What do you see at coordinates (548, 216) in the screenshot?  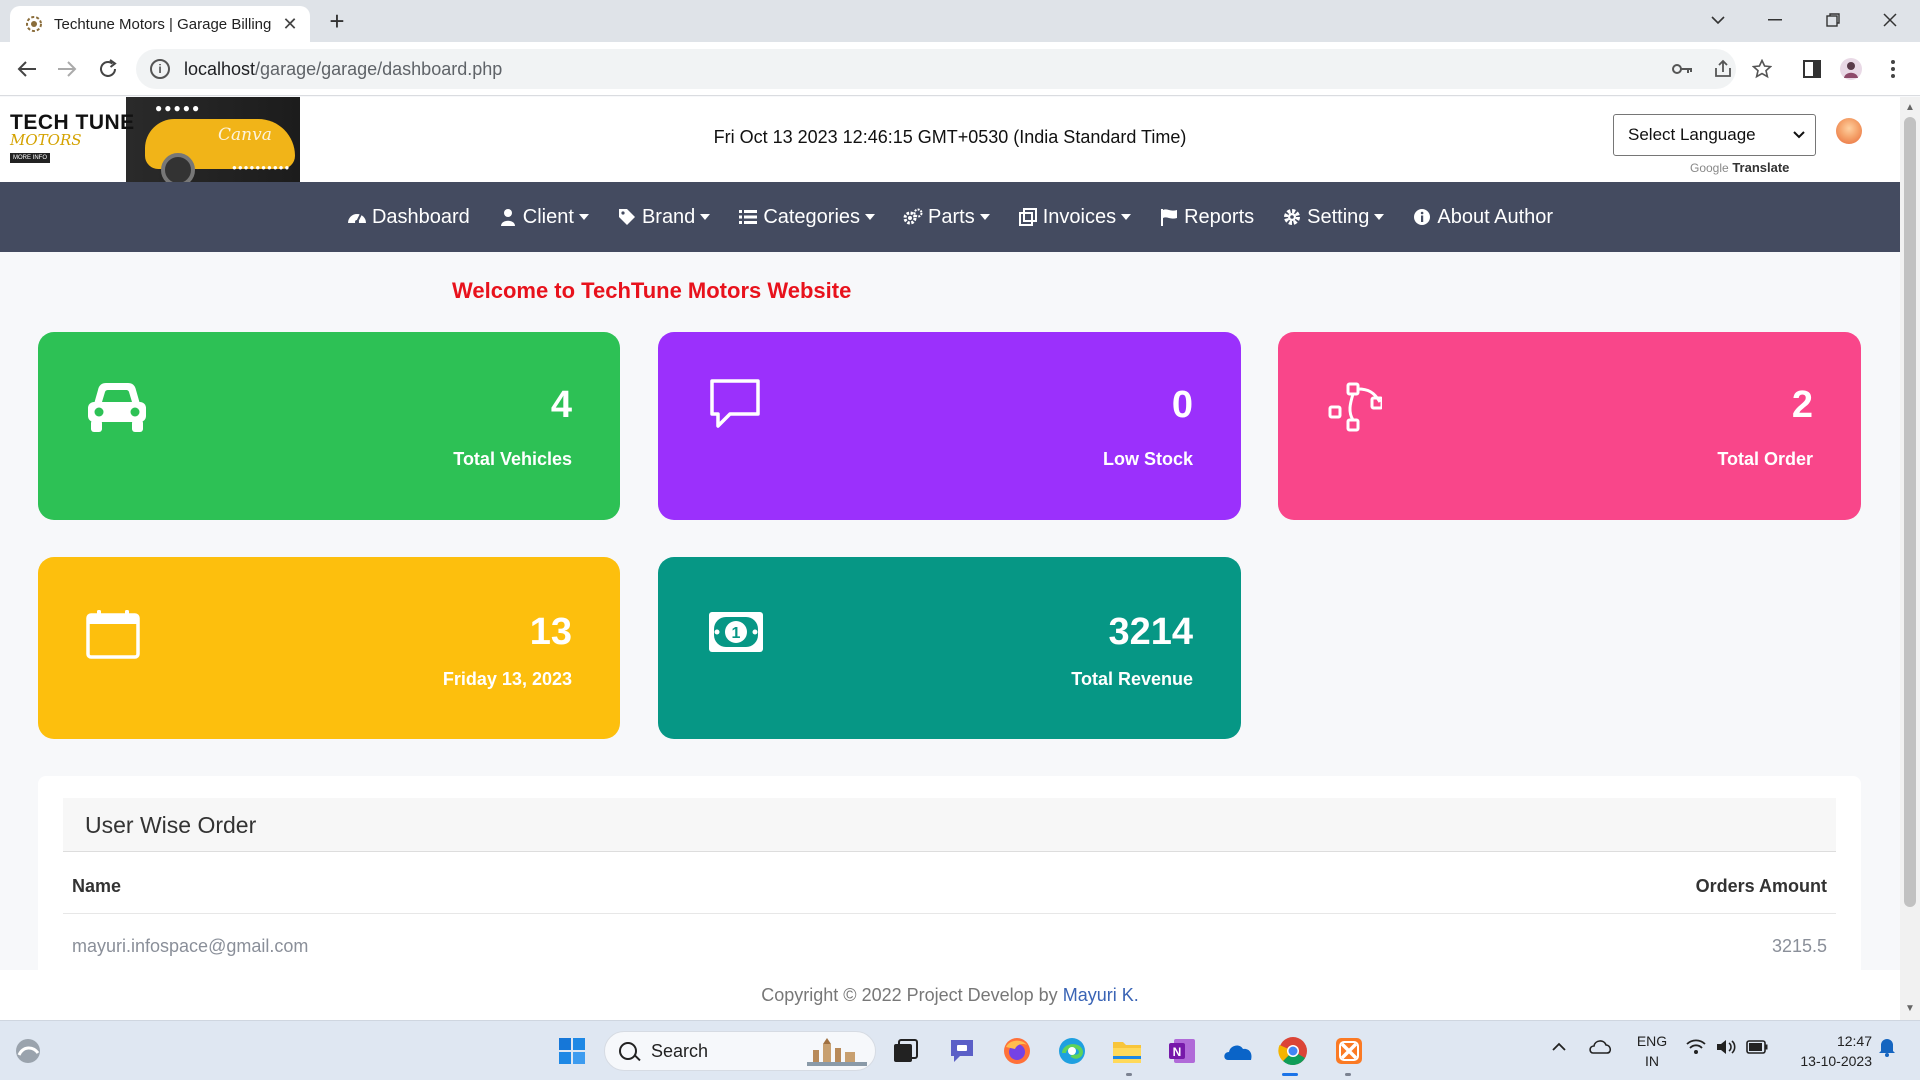 I see `nav-label: Client` at bounding box center [548, 216].